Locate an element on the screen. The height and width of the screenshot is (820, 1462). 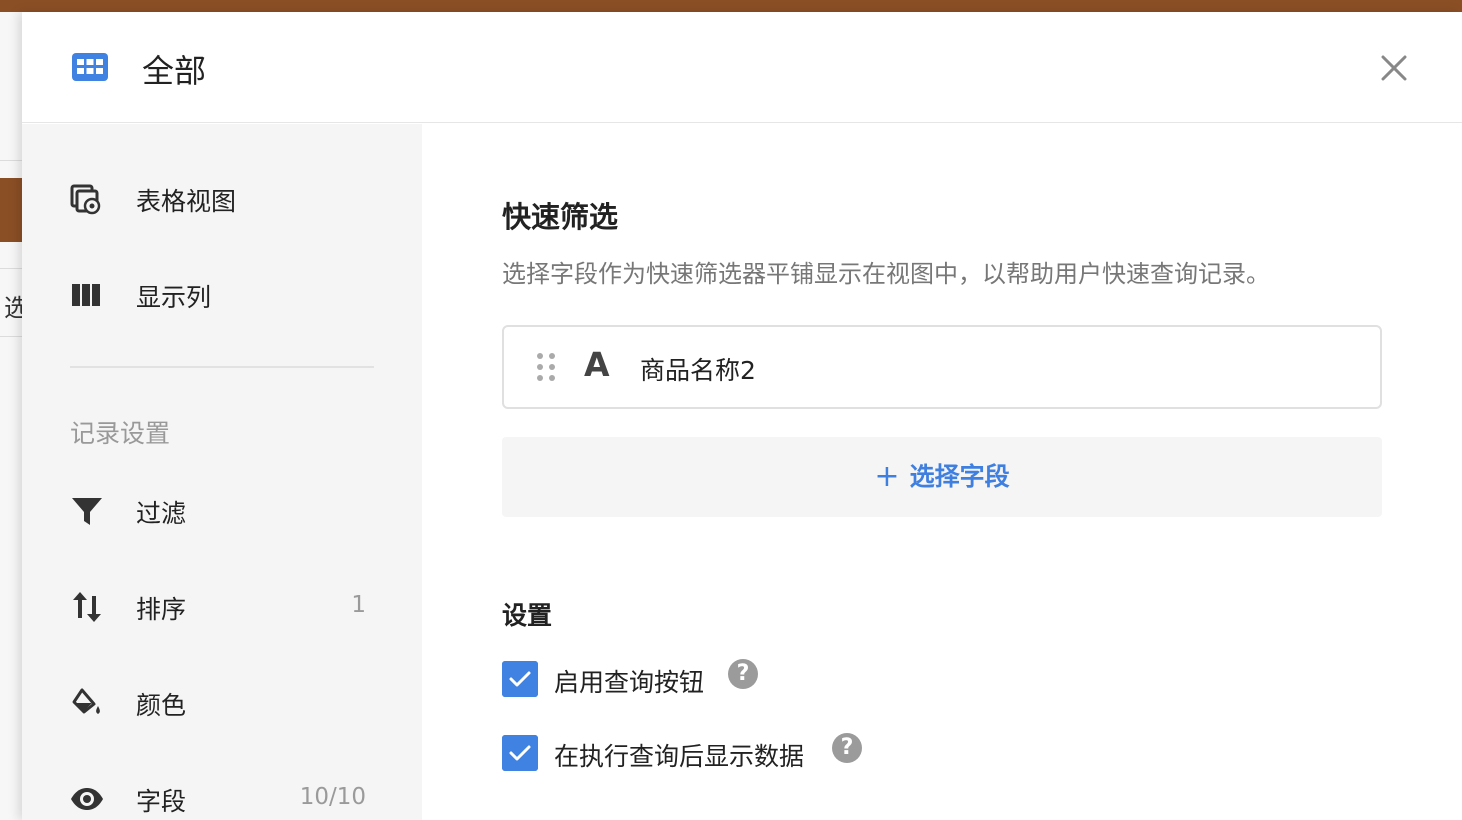
sidebar-item-label: 过滤 is located at coordinates (161, 513).